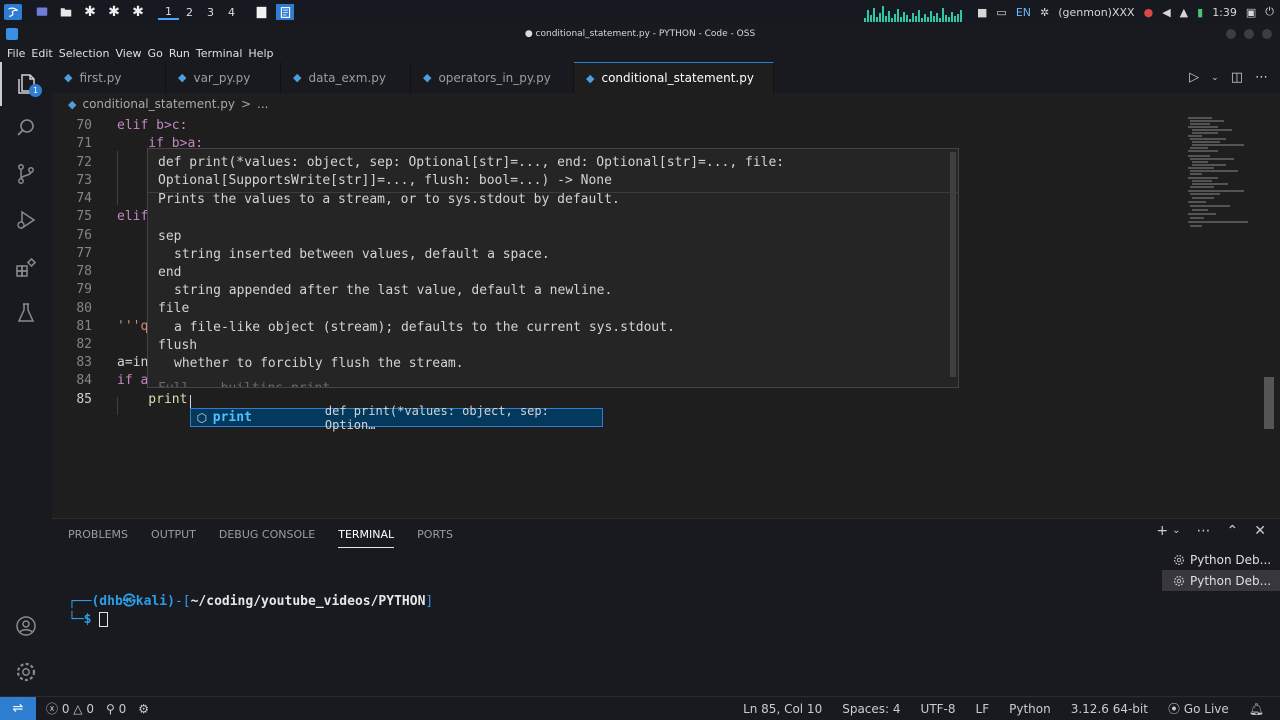  What do you see at coordinates (1023, 12) in the screenshot?
I see `language-indicator: EN` at bounding box center [1023, 12].